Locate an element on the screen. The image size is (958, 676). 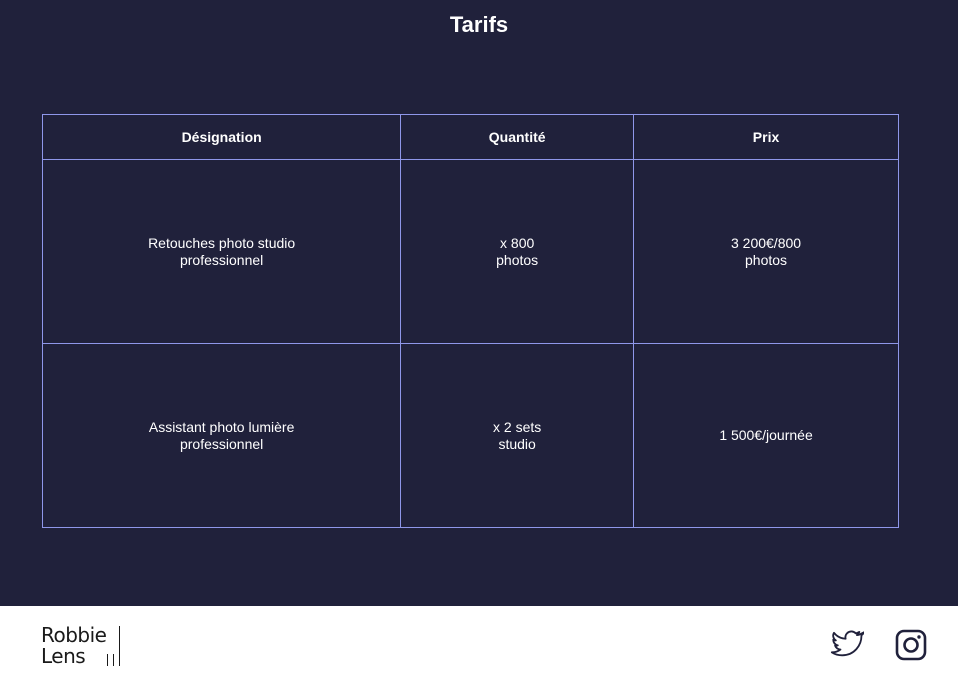
quantite-text: x 2 sets studio is located at coordinates (517, 435).